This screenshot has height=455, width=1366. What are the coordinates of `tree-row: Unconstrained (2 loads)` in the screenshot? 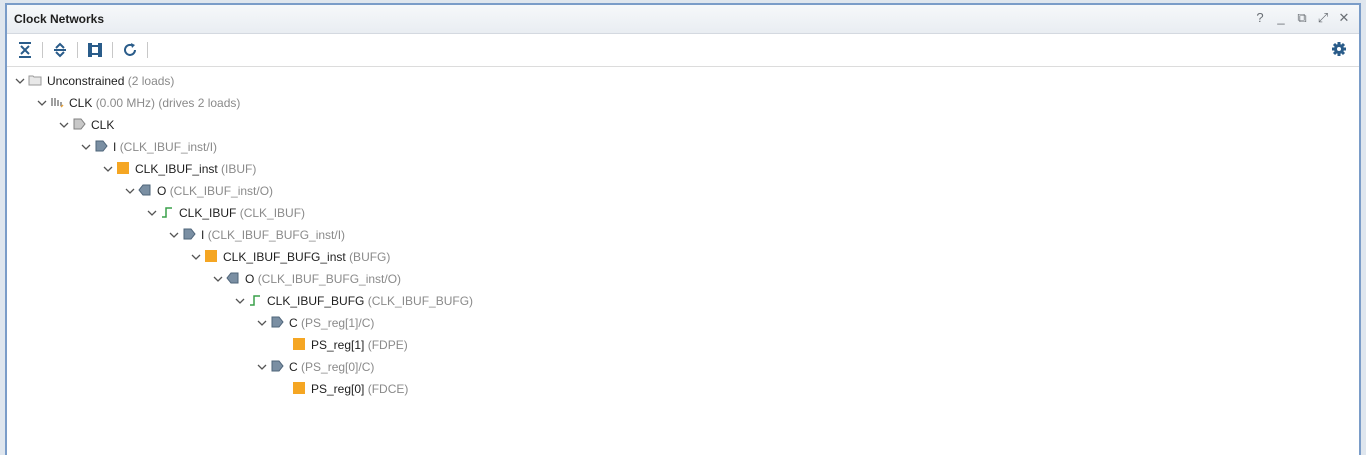 It's located at (94, 81).